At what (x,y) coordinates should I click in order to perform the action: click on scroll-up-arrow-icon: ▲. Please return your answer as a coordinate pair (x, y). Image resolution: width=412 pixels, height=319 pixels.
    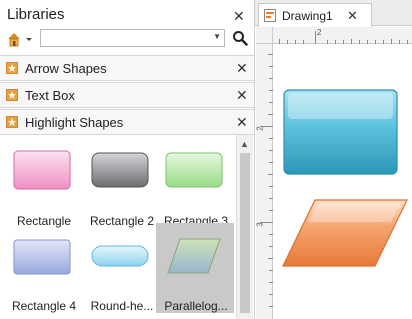
    Looking at the image, I should click on (244, 144).